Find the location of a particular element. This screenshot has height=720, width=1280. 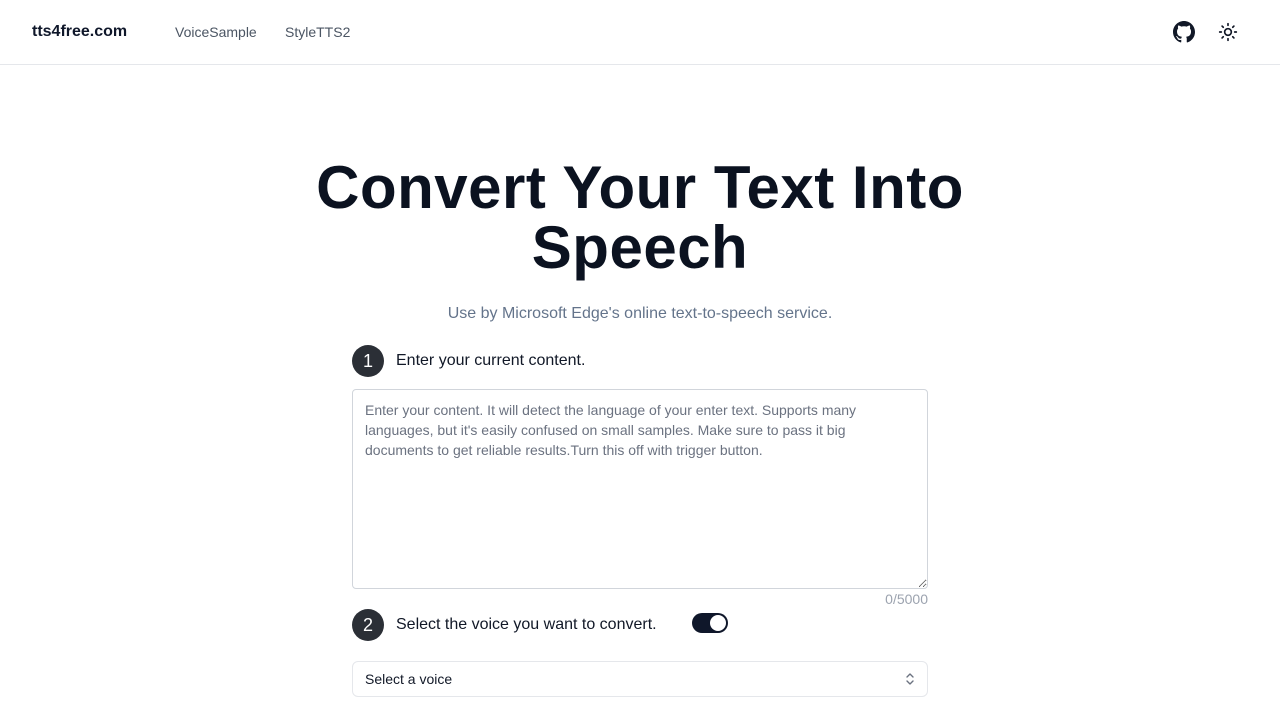

voice-select: Select a voice is located at coordinates (640, 679).